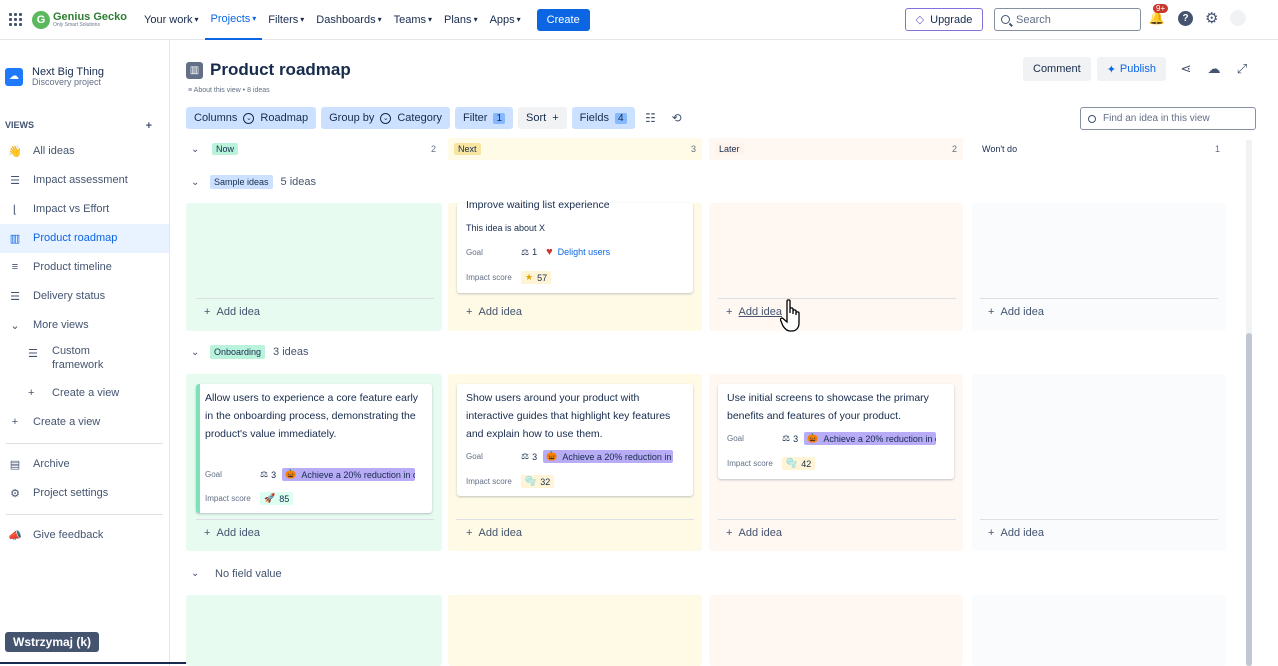 This screenshot has height=666, width=1278. Describe the element at coordinates (1211, 18) in the screenshot. I see `settings-gear-icon: ⚙` at that location.